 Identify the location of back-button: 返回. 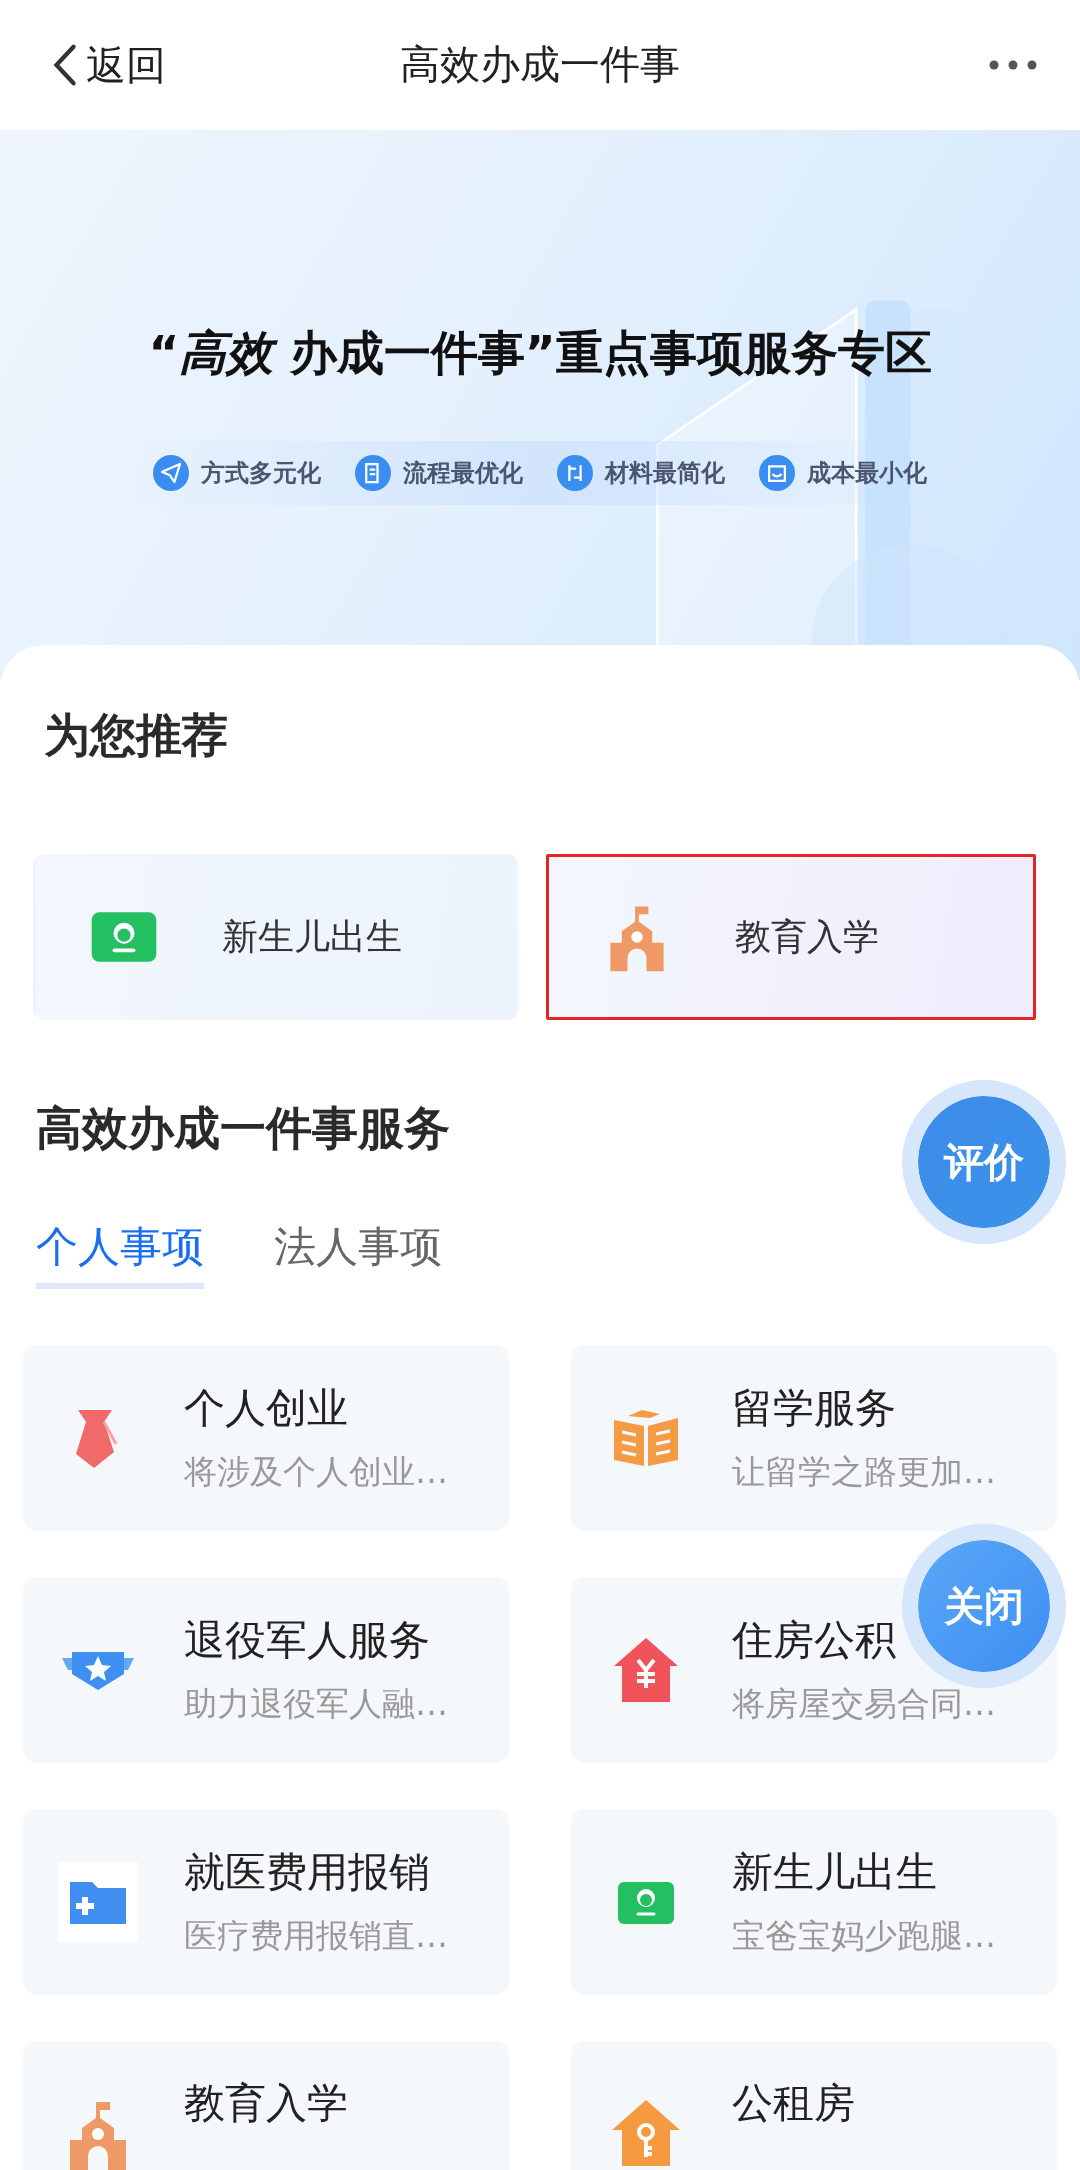
(109, 65).